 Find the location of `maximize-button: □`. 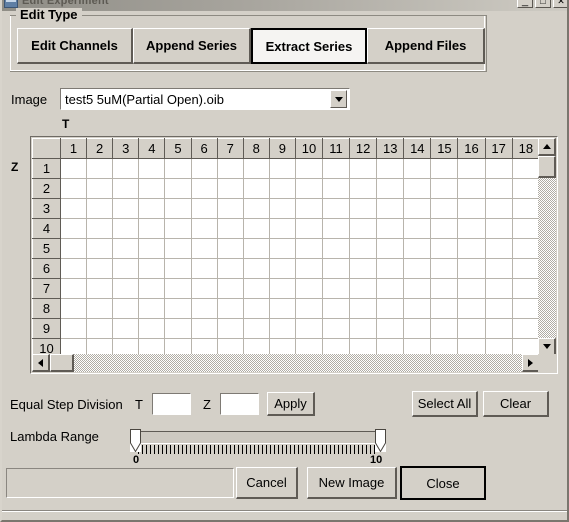

maximize-button: □ is located at coordinates (543, 4).